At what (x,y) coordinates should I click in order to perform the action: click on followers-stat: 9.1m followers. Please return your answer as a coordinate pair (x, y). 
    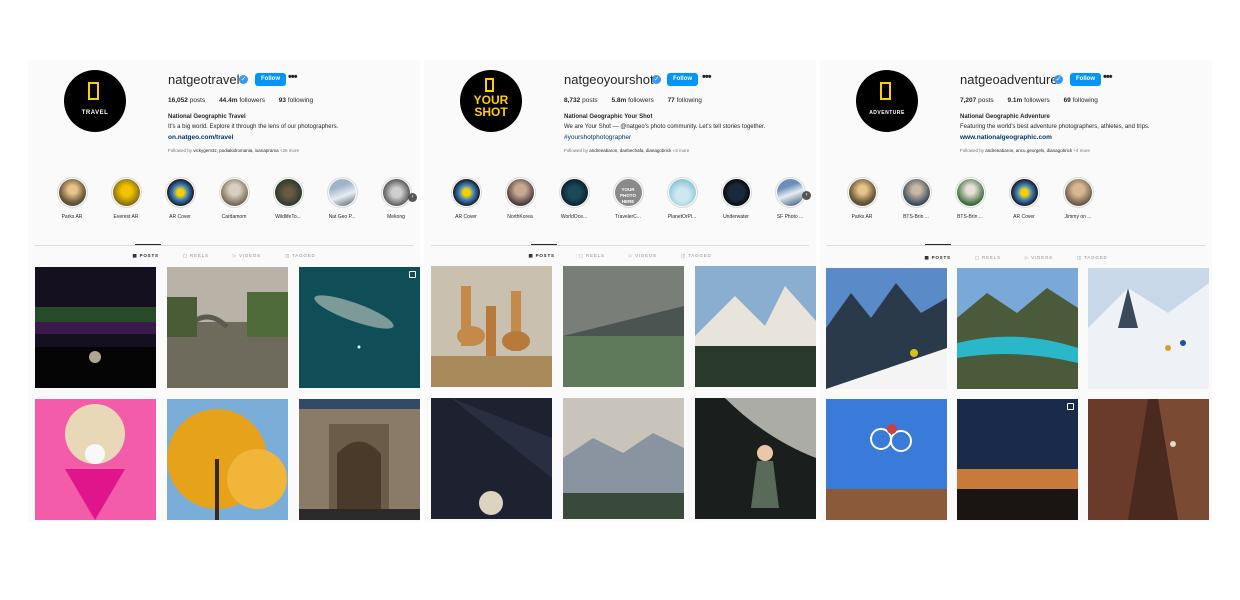
    Looking at the image, I should click on (1028, 100).